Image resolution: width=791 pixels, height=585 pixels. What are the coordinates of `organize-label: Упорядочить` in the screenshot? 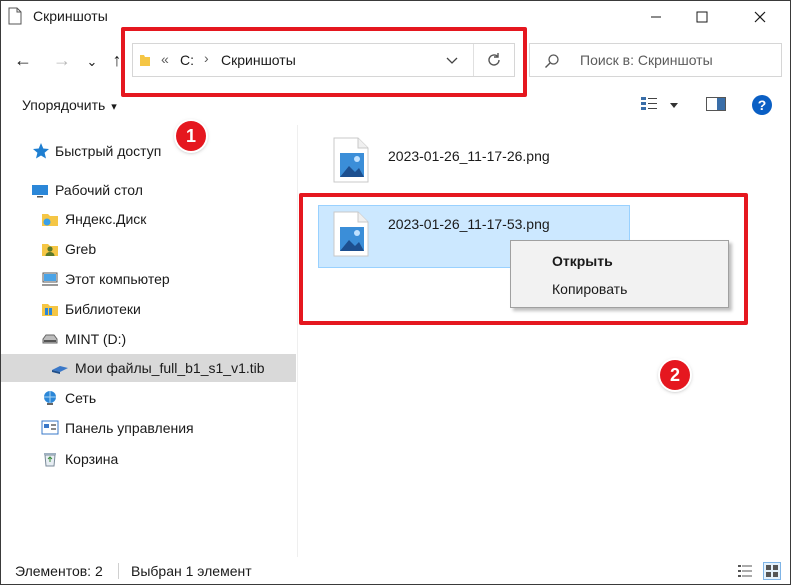 It's located at (64, 105).